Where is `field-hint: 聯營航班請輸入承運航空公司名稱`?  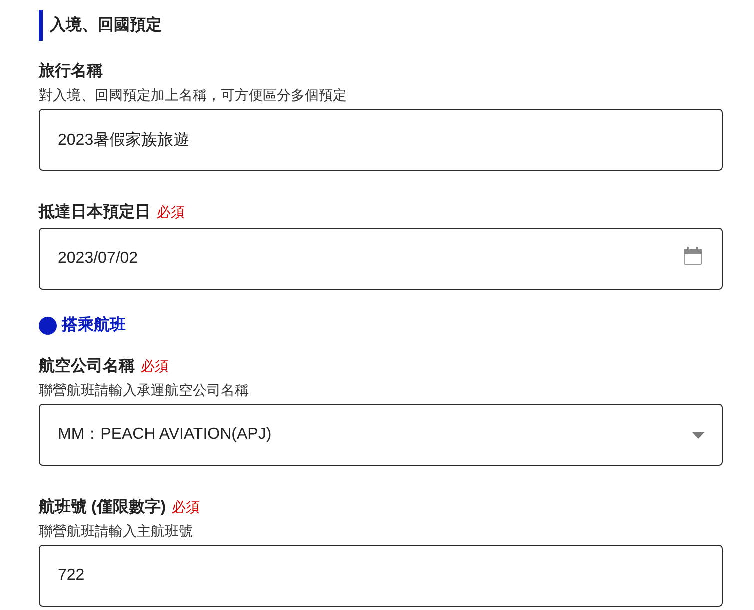
field-hint: 聯營航班請輸入承運航空公司名稱 is located at coordinates (144, 390).